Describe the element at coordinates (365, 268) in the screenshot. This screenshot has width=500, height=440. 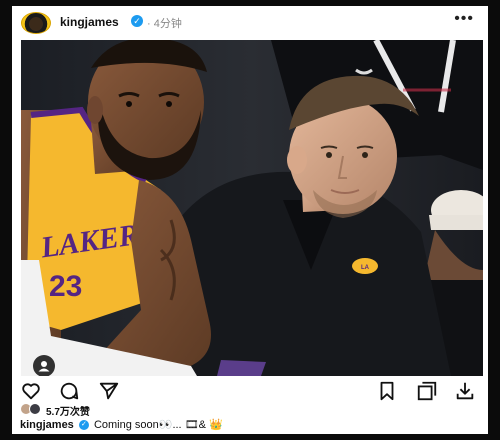
I see `svg-text: LA` at that location.